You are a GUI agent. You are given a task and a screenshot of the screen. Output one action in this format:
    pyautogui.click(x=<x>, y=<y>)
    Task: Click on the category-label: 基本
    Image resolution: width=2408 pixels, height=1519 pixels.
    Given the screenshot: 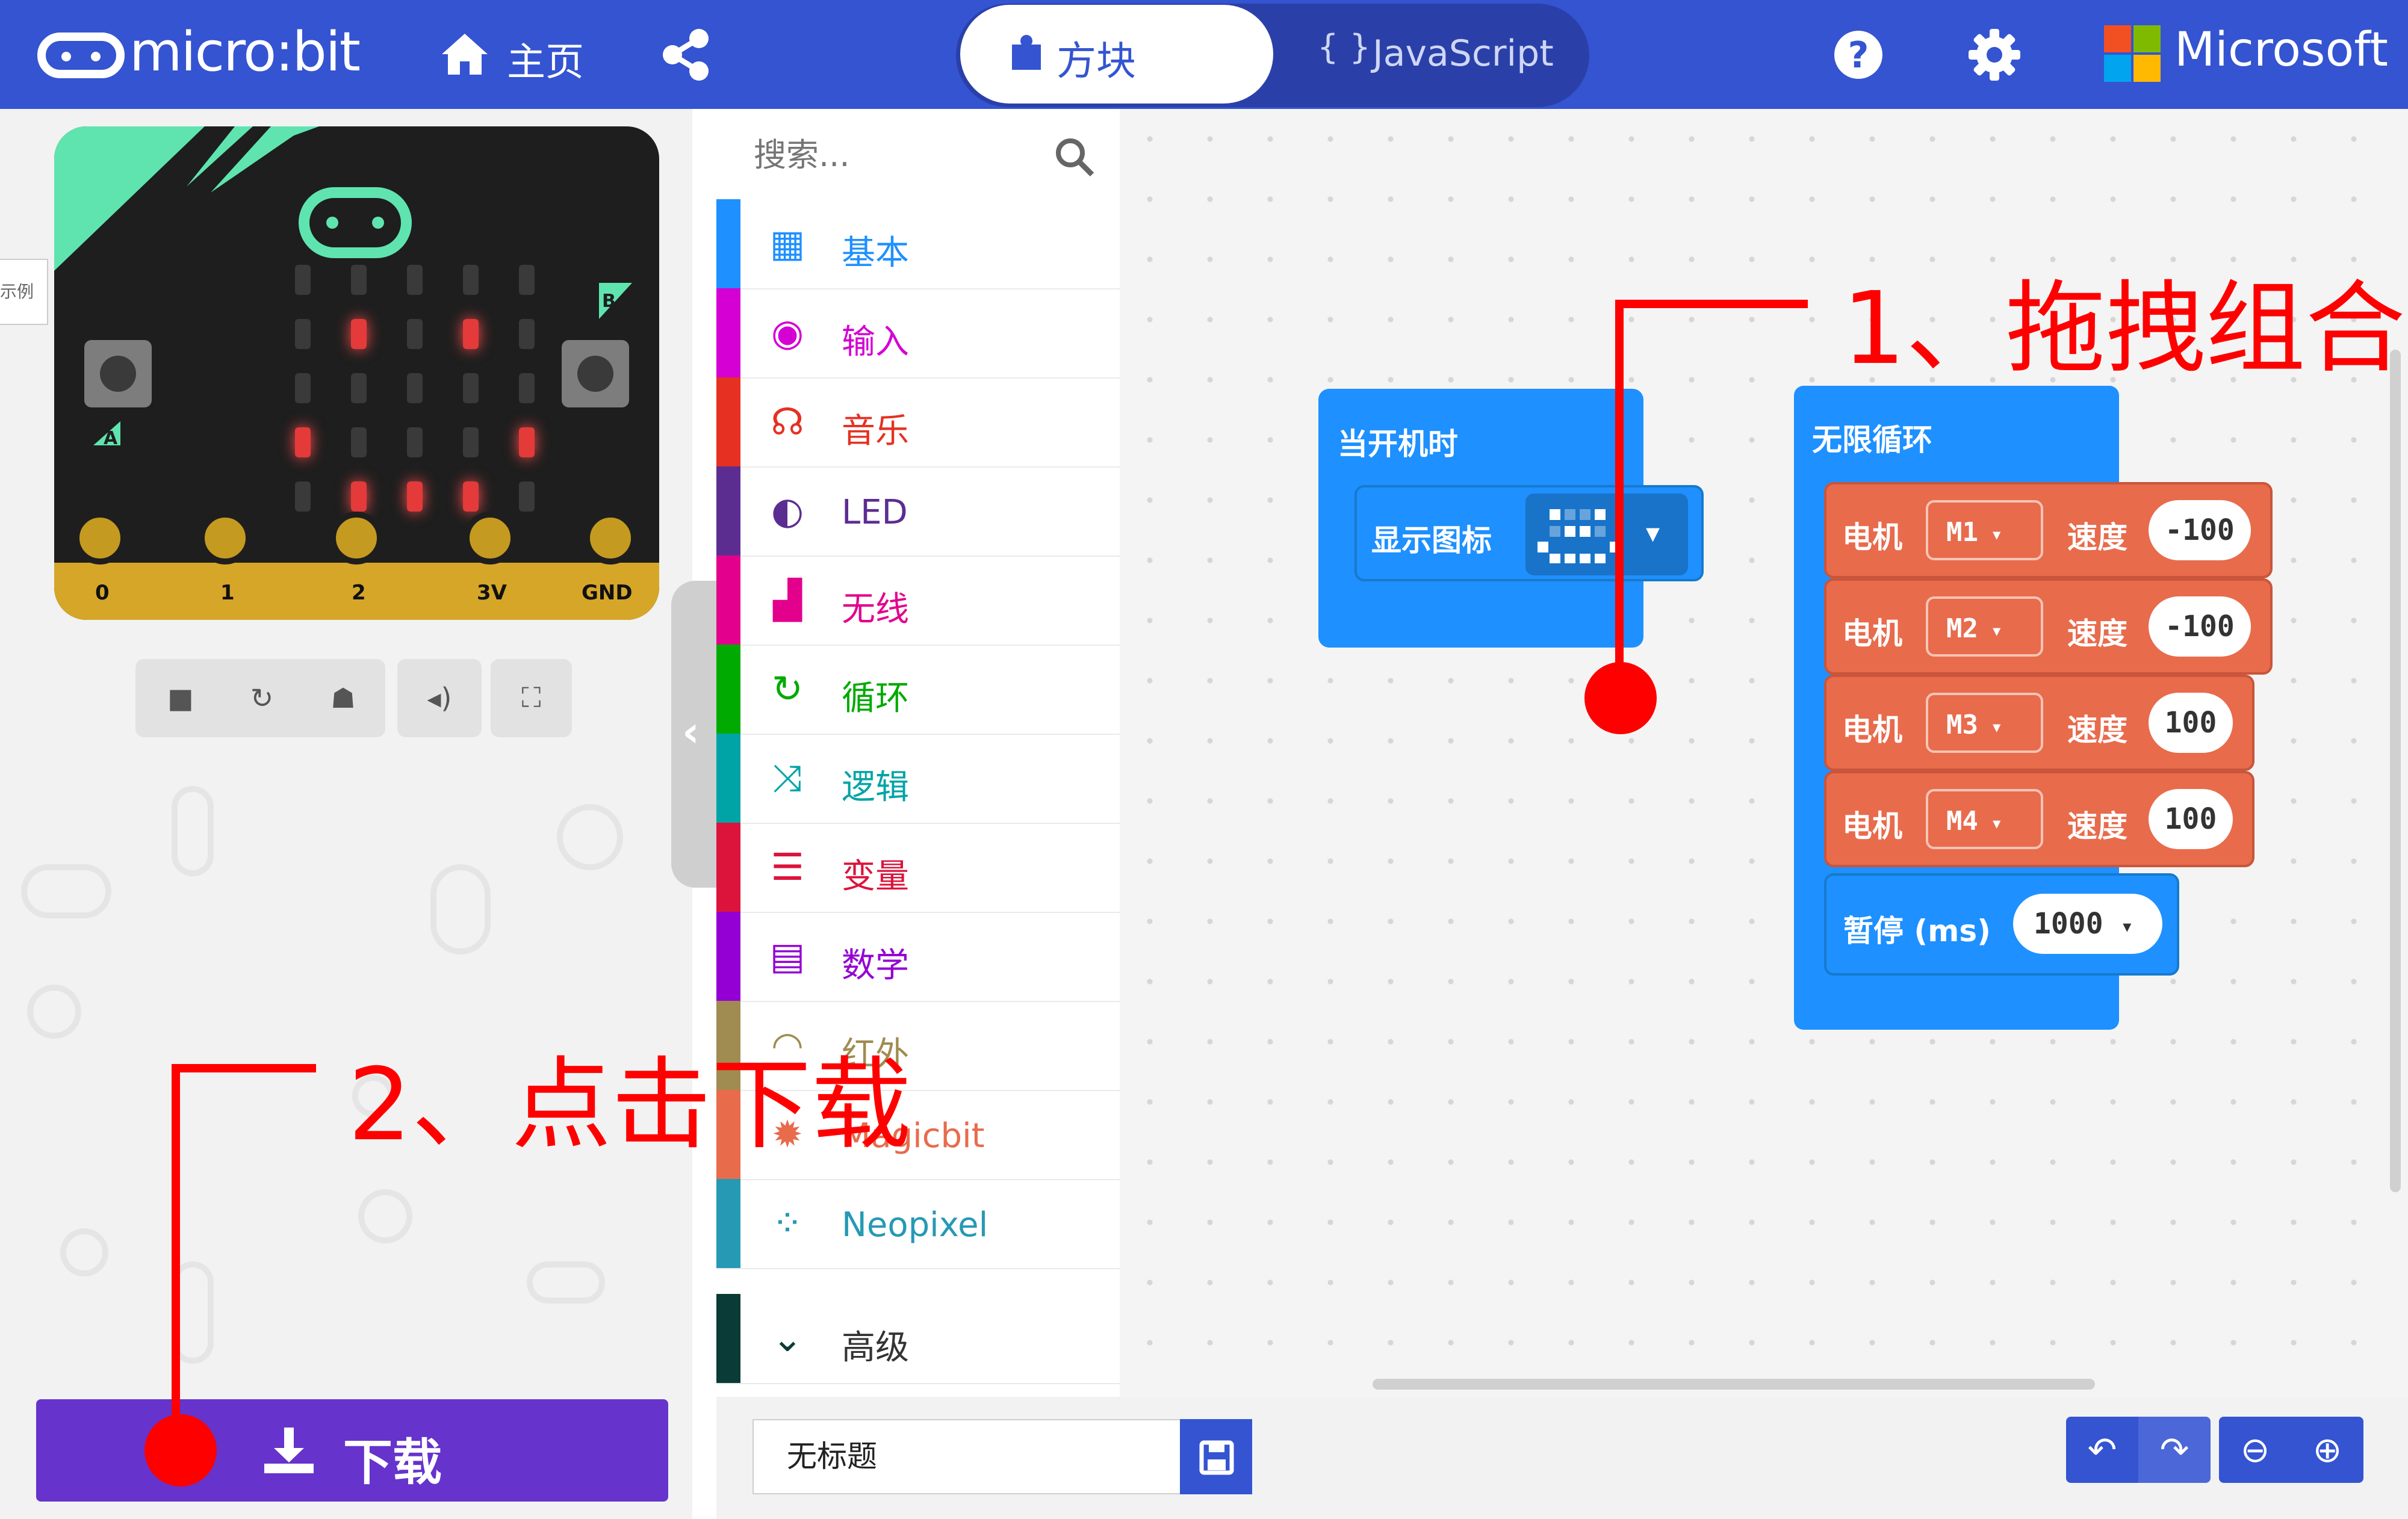 What is the action you would take?
    pyautogui.click(x=875, y=253)
    